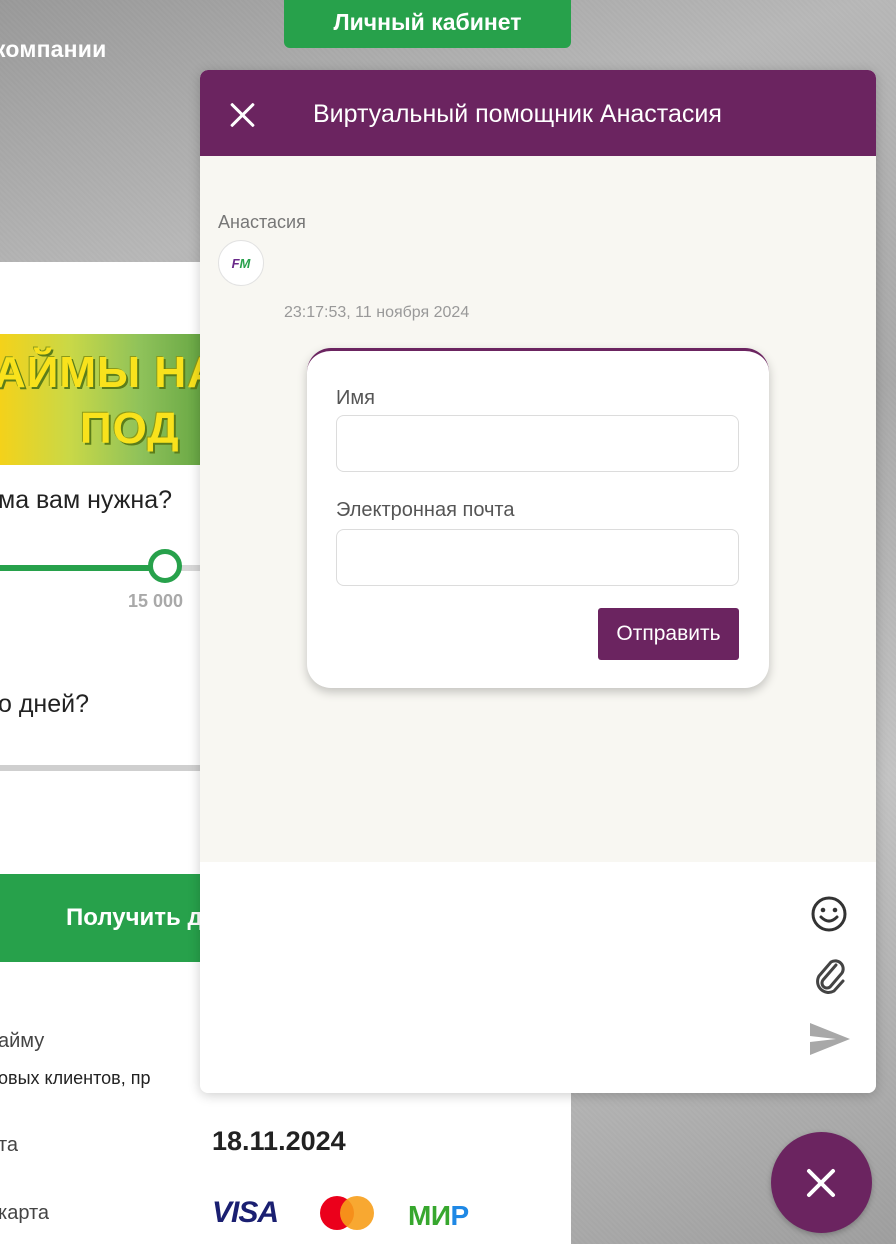 This screenshot has height=1244, width=896. I want to click on avatar-logo: FM, so click(241, 263).